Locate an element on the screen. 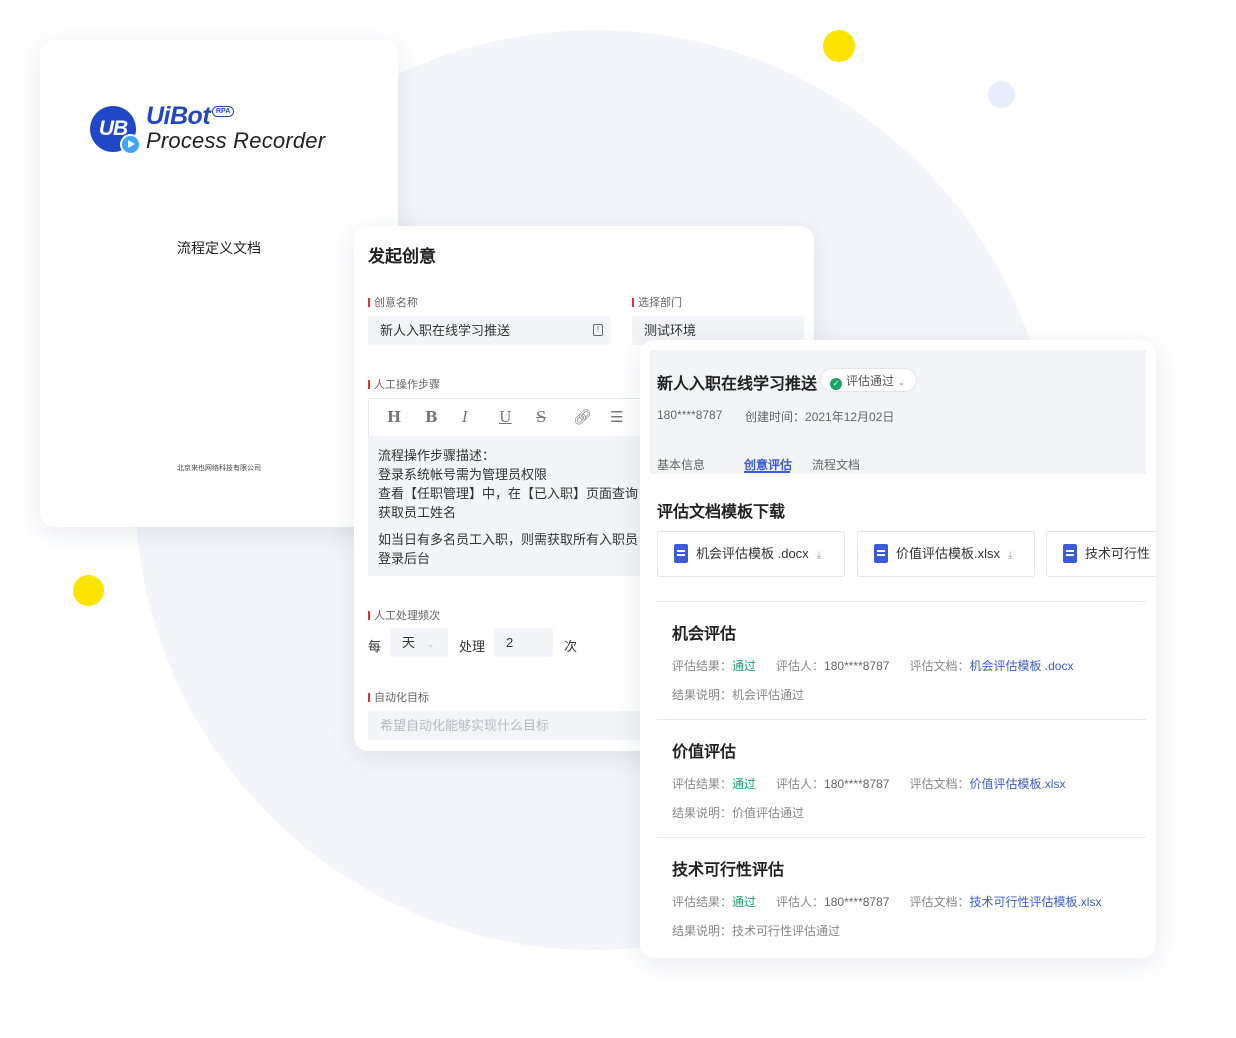 The height and width of the screenshot is (1038, 1236). bold-icon: B is located at coordinates (431, 417).